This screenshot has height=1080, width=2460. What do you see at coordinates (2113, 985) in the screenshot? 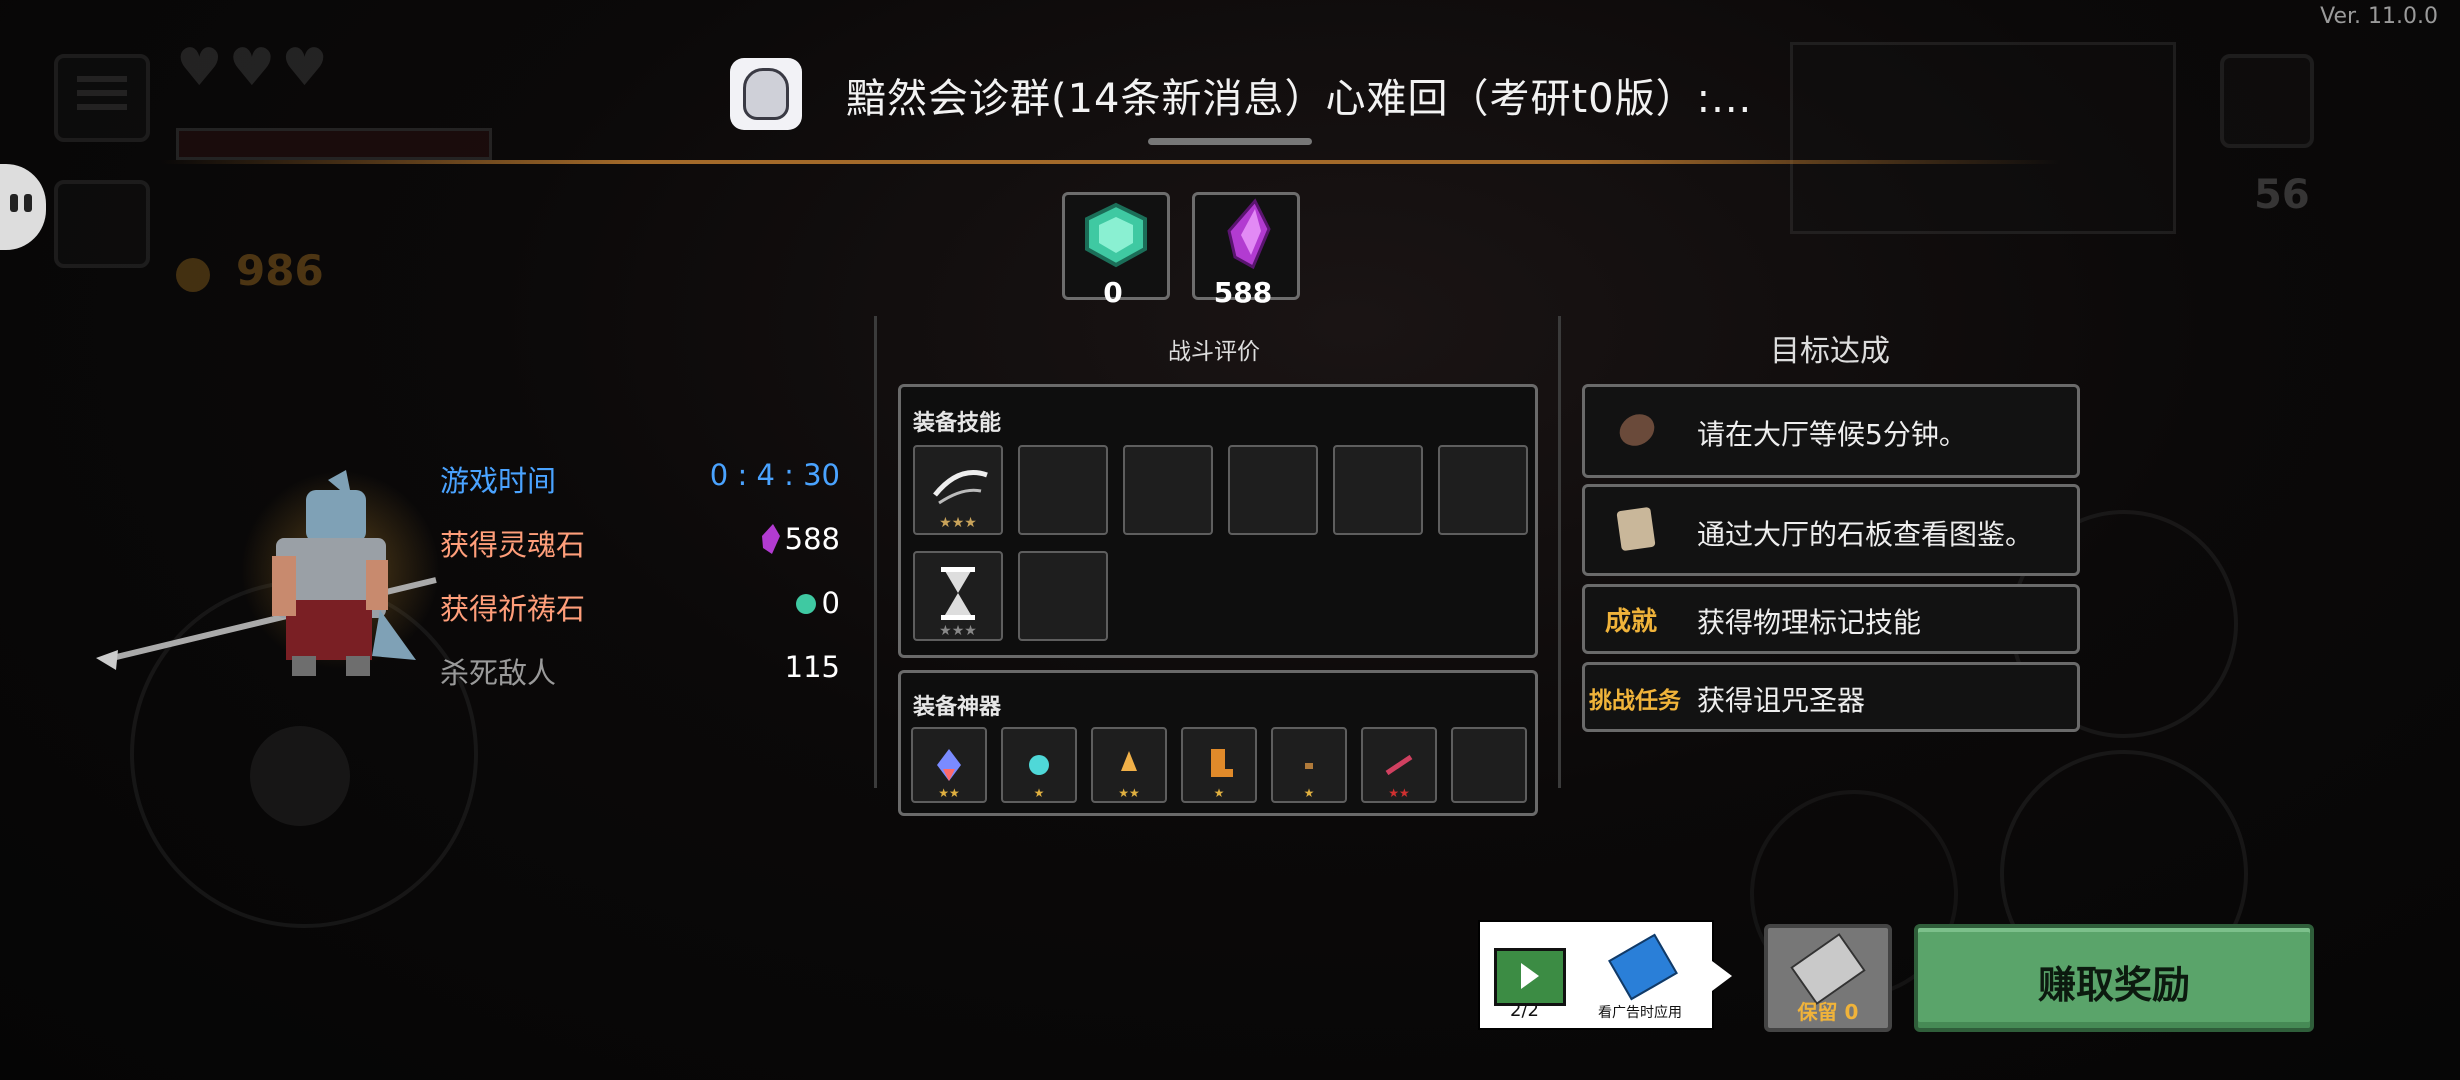
I see `earn-reward-label: 赚取奖励` at bounding box center [2113, 985].